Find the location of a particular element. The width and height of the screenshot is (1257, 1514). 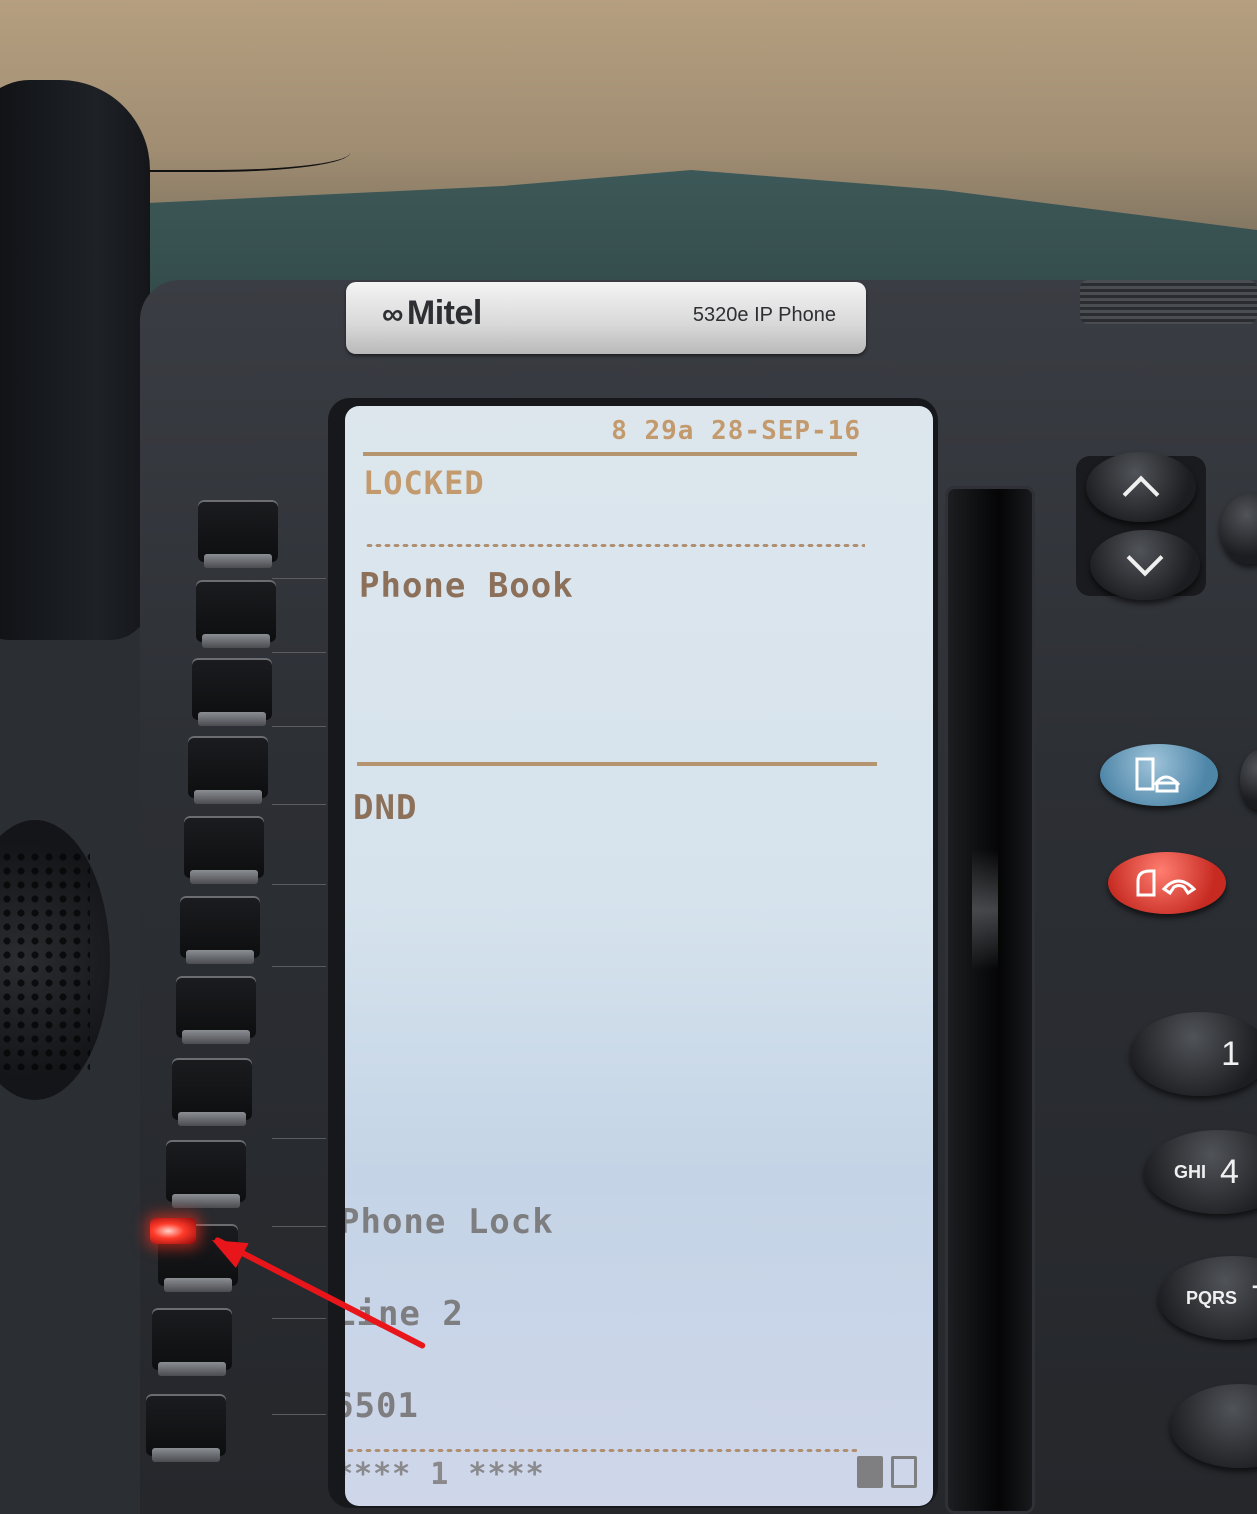

brand-logo: ∞ Mitel is located at coordinates (432, 313).